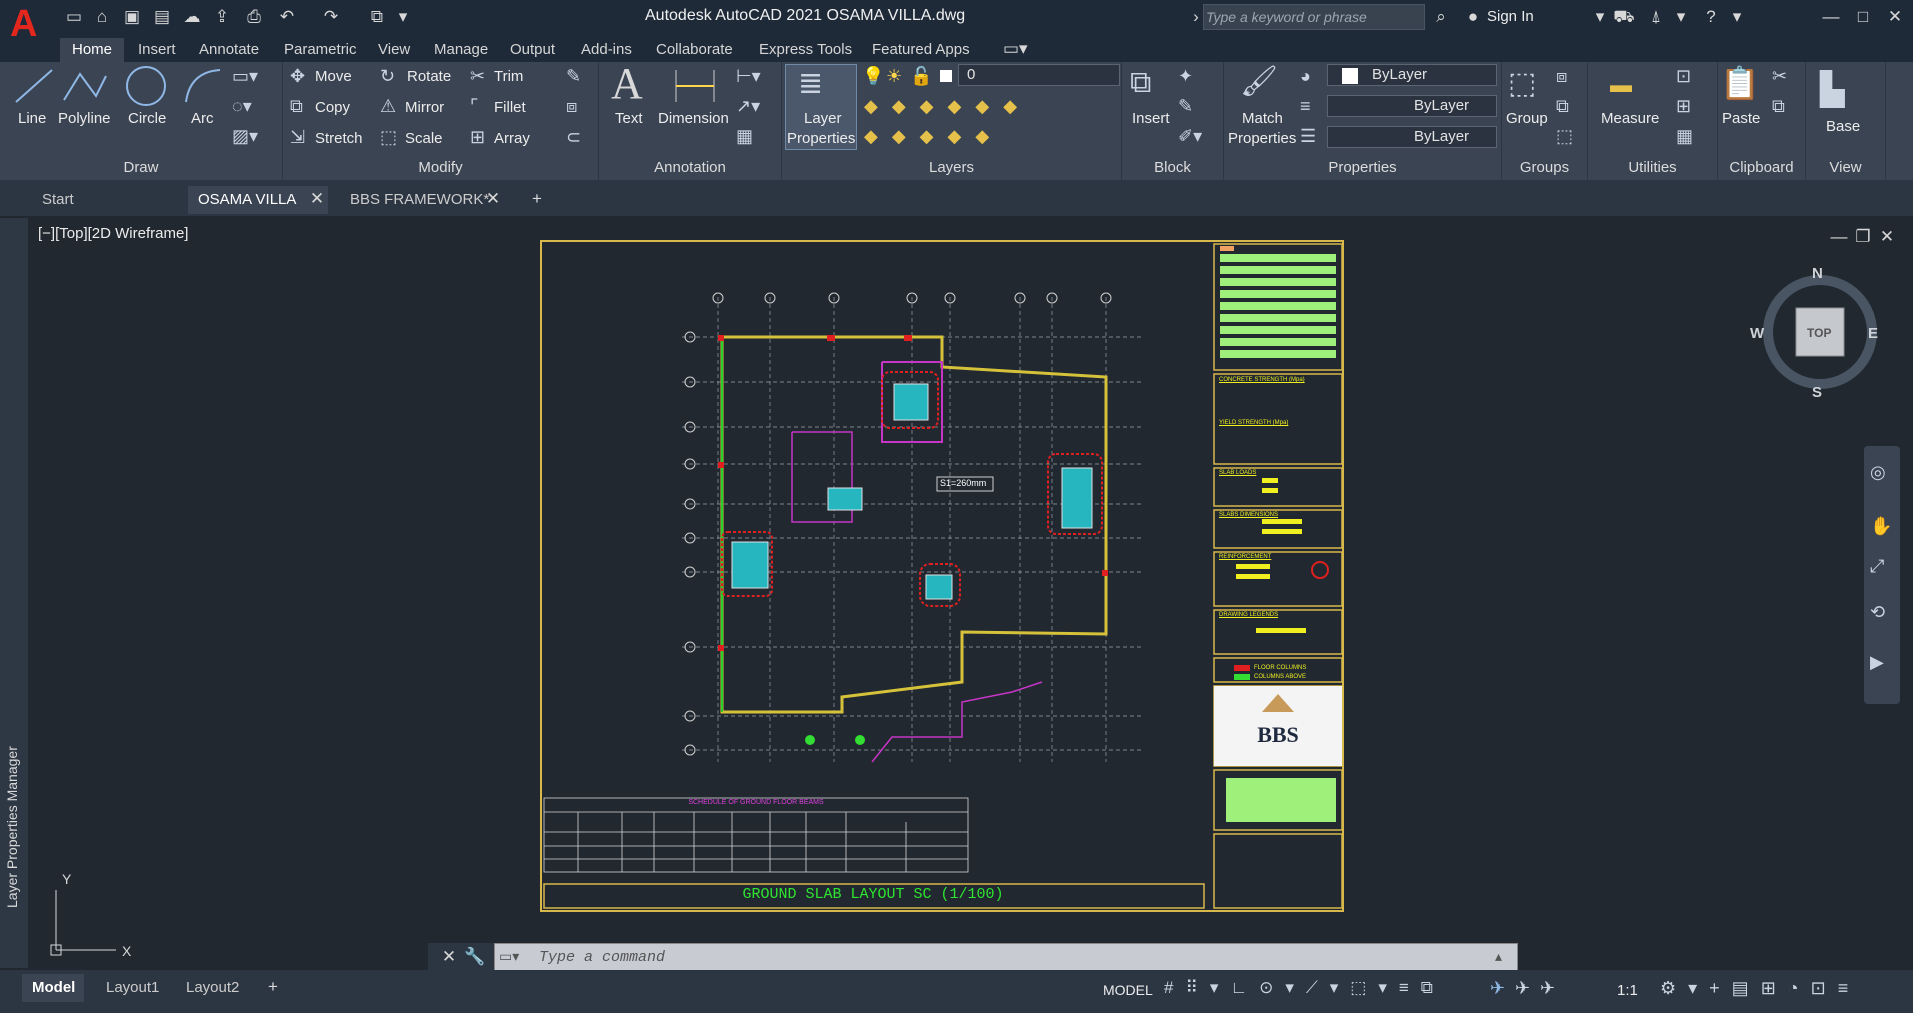 The height and width of the screenshot is (1013, 1913). I want to click on new-tab-icon: +, so click(537, 199).